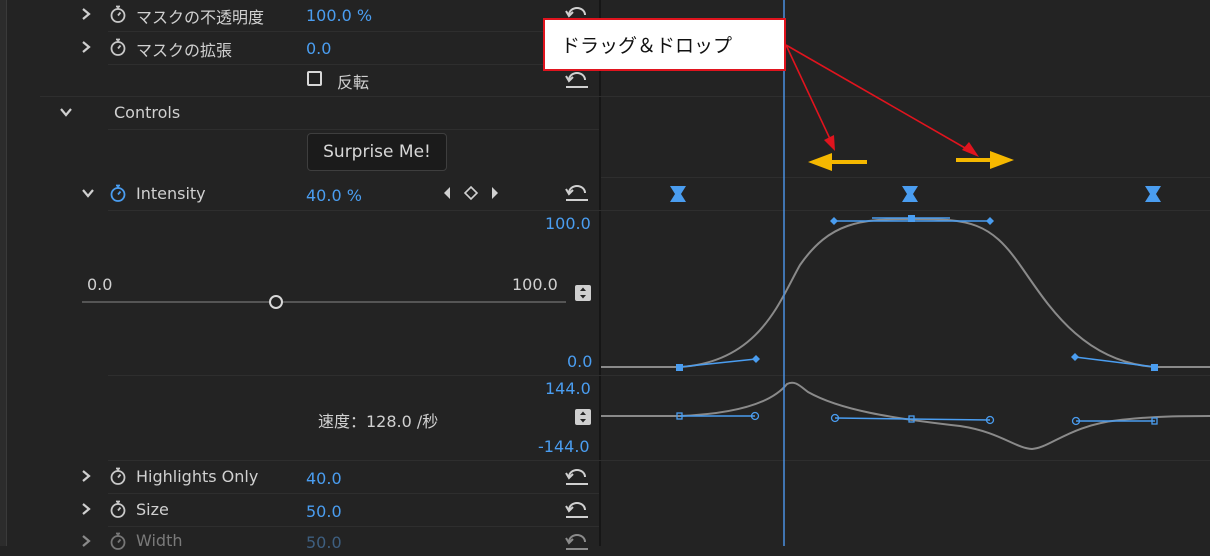  Describe the element at coordinates (905, 292) in the screenshot. I see `value-curve` at that location.